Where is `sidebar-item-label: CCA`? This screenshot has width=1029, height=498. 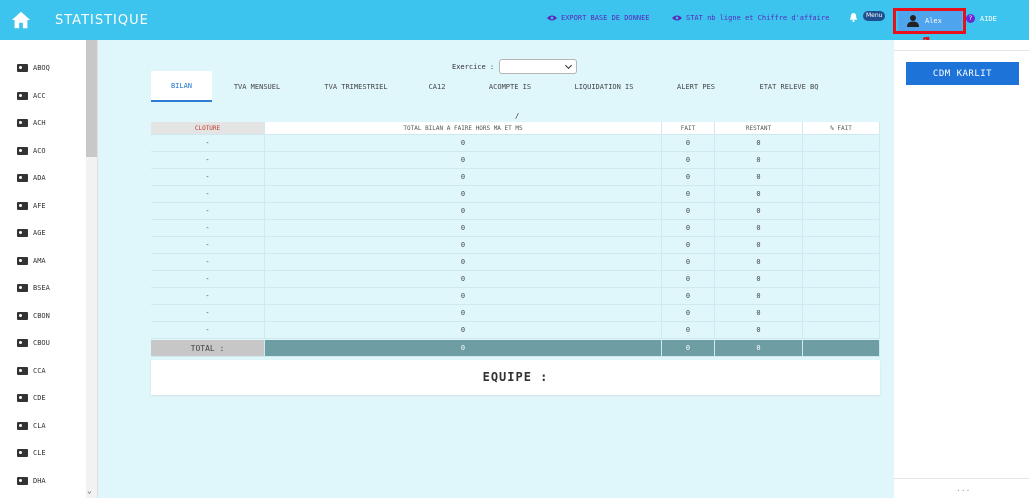
sidebar-item-label: CCA is located at coordinates (39, 370).